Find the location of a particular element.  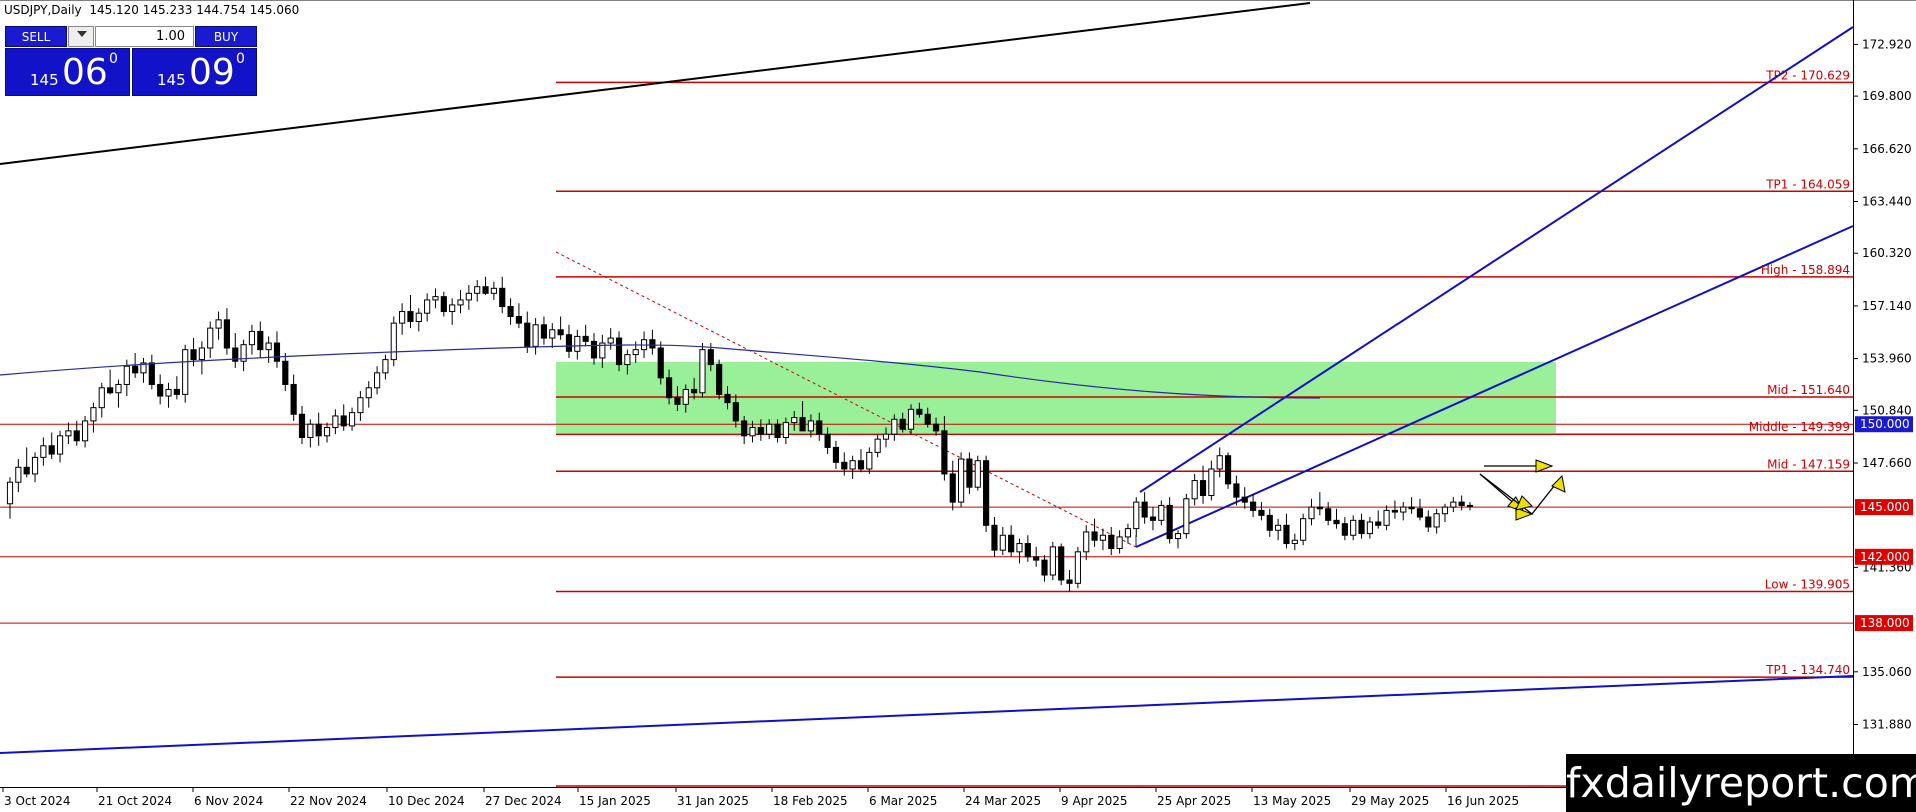

price-badge: 150.000 is located at coordinates (1884, 424).